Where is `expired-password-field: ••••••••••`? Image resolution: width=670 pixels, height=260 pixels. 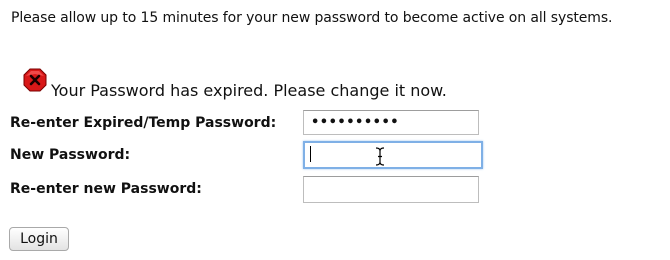 expired-password-field: •••••••••• is located at coordinates (391, 122).